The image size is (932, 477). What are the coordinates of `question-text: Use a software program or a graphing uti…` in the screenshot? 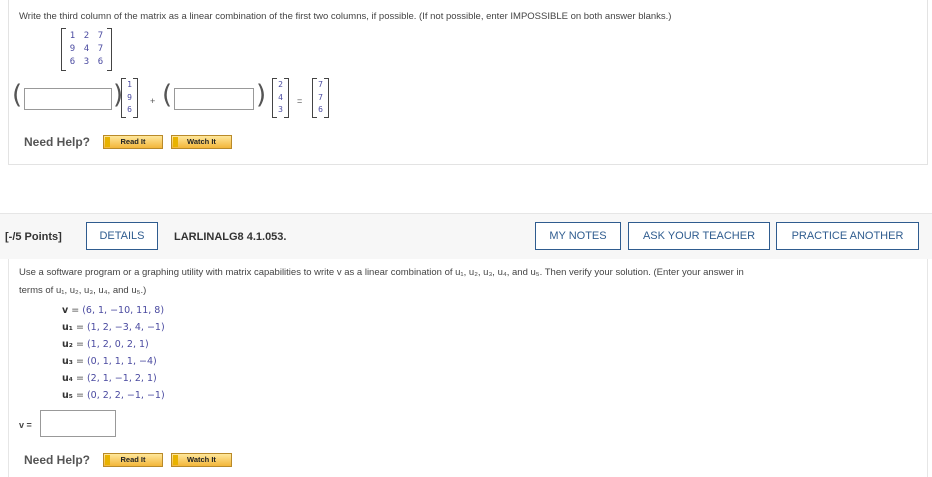 It's located at (381, 281).